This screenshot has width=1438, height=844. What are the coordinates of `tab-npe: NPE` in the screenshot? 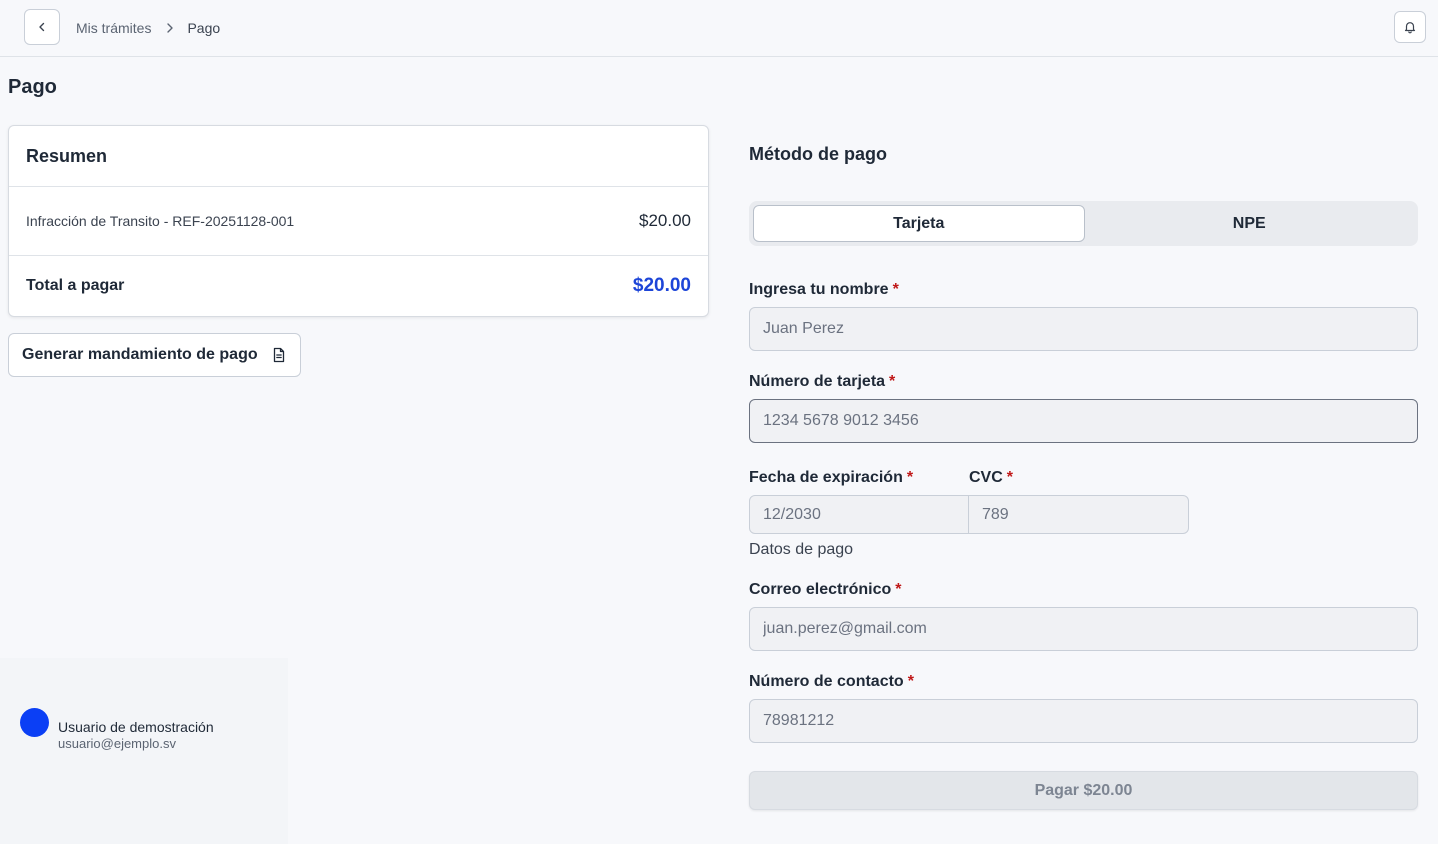 It's located at (1250, 223).